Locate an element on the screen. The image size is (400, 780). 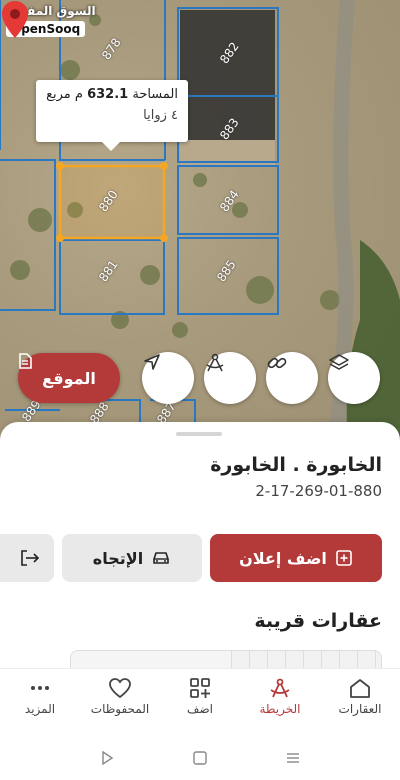
system-navigation-bar is located at coordinates (200, 758).